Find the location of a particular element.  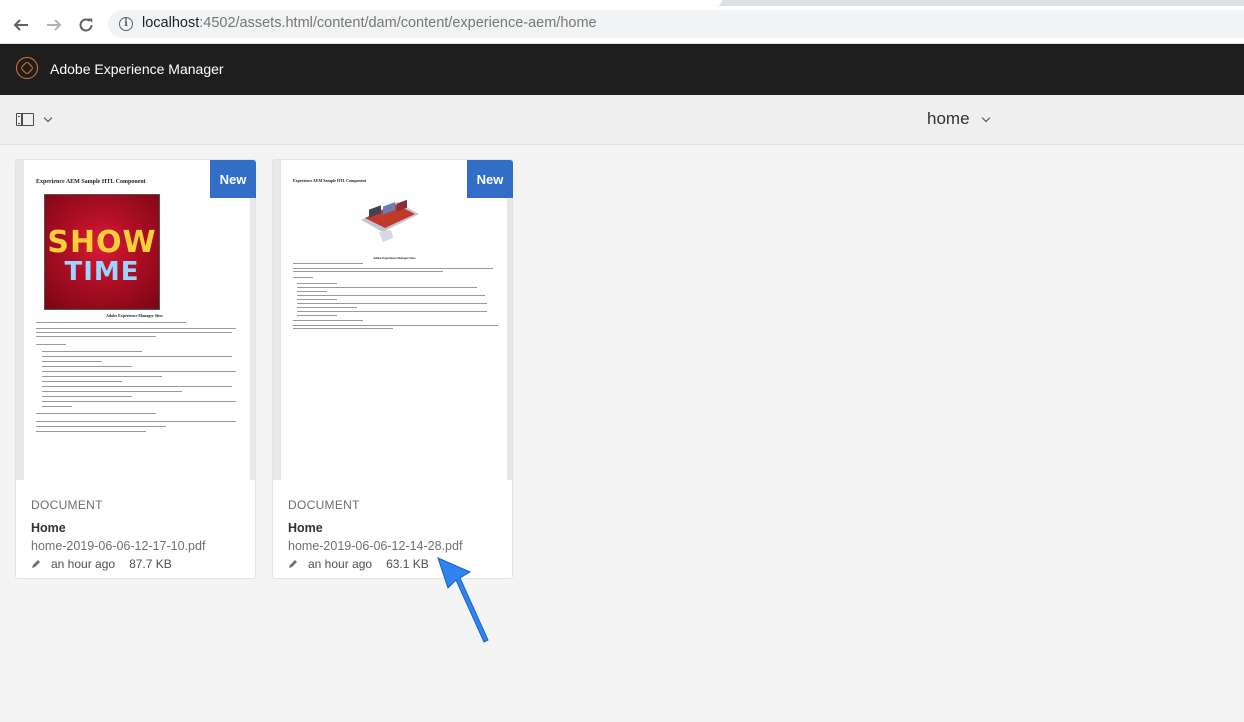

reload-button is located at coordinates (86, 25).